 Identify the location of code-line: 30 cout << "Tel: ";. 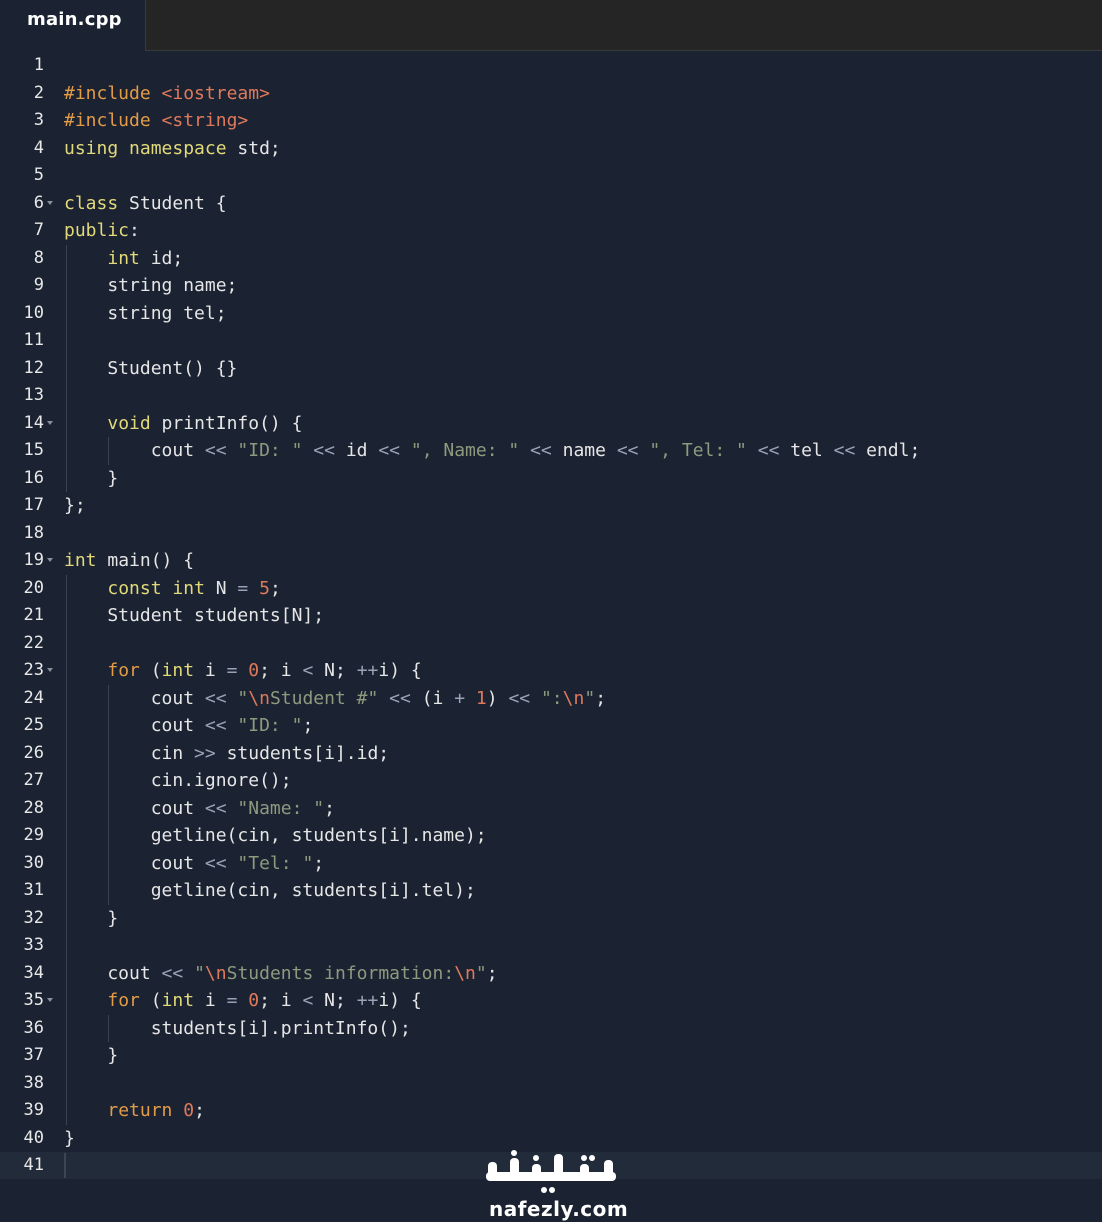
(551, 863).